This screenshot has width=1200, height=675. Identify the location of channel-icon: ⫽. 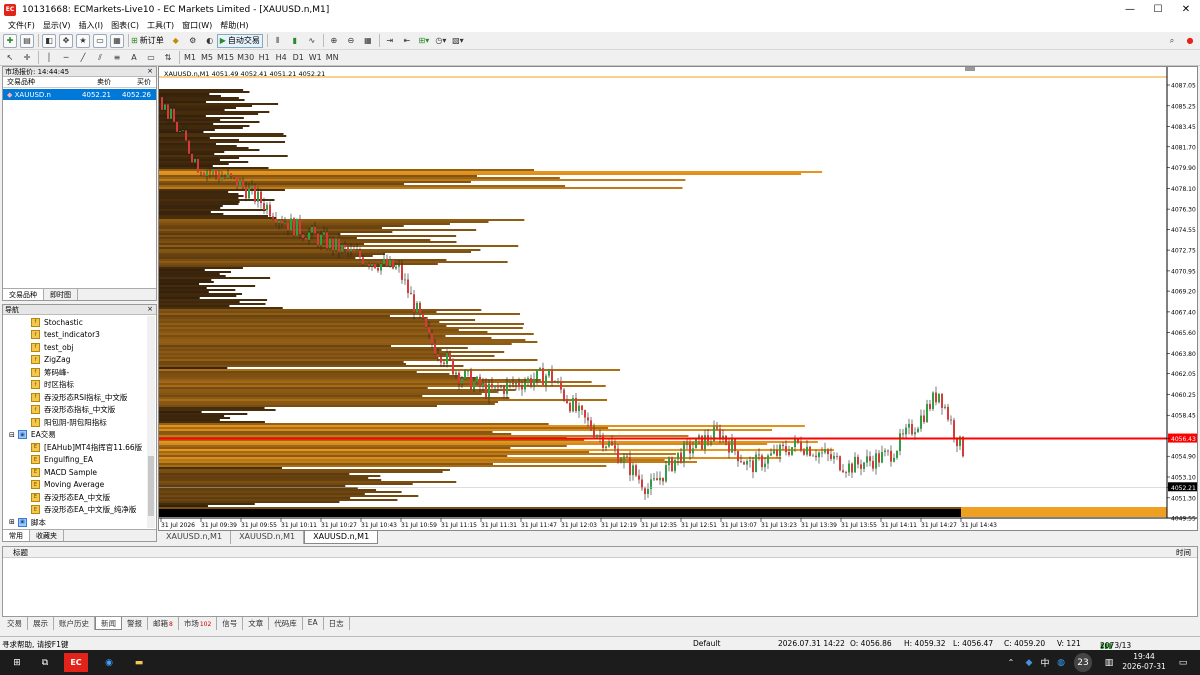
(100, 58).